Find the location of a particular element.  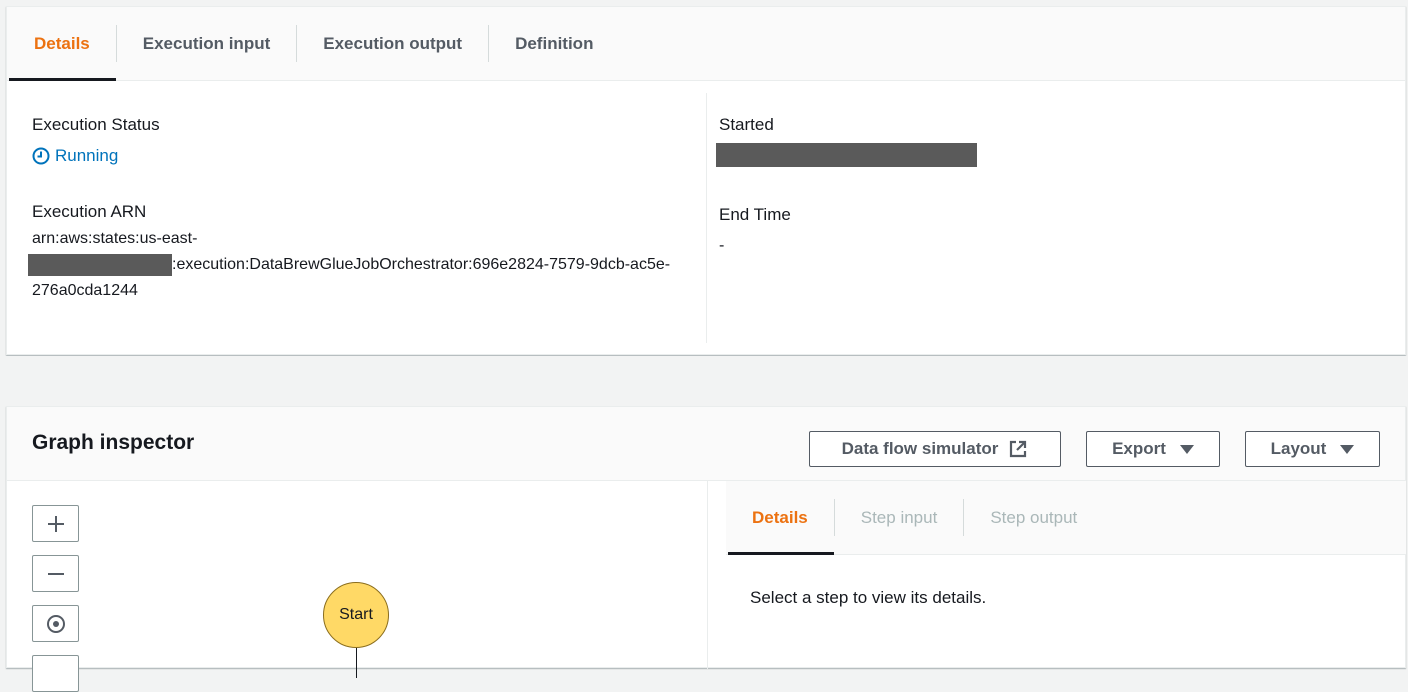

graph-edge is located at coordinates (356, 663).